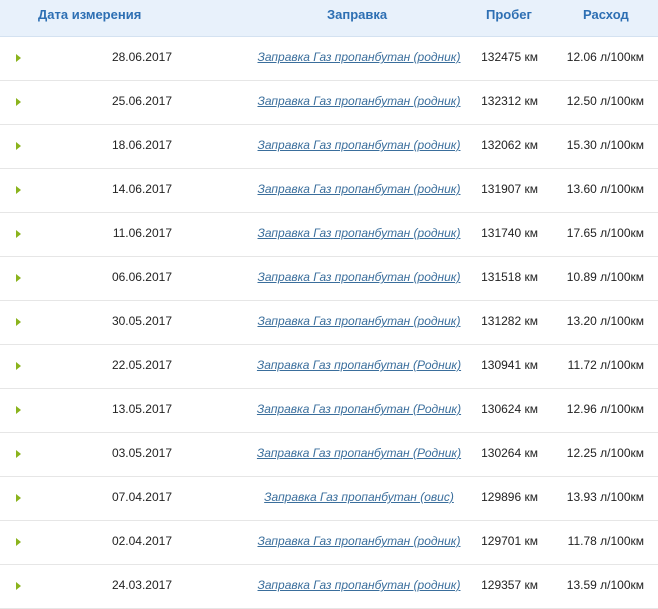  Describe the element at coordinates (605, 409) in the screenshot. I see `row-consumption: 12.96 л/100км` at that location.